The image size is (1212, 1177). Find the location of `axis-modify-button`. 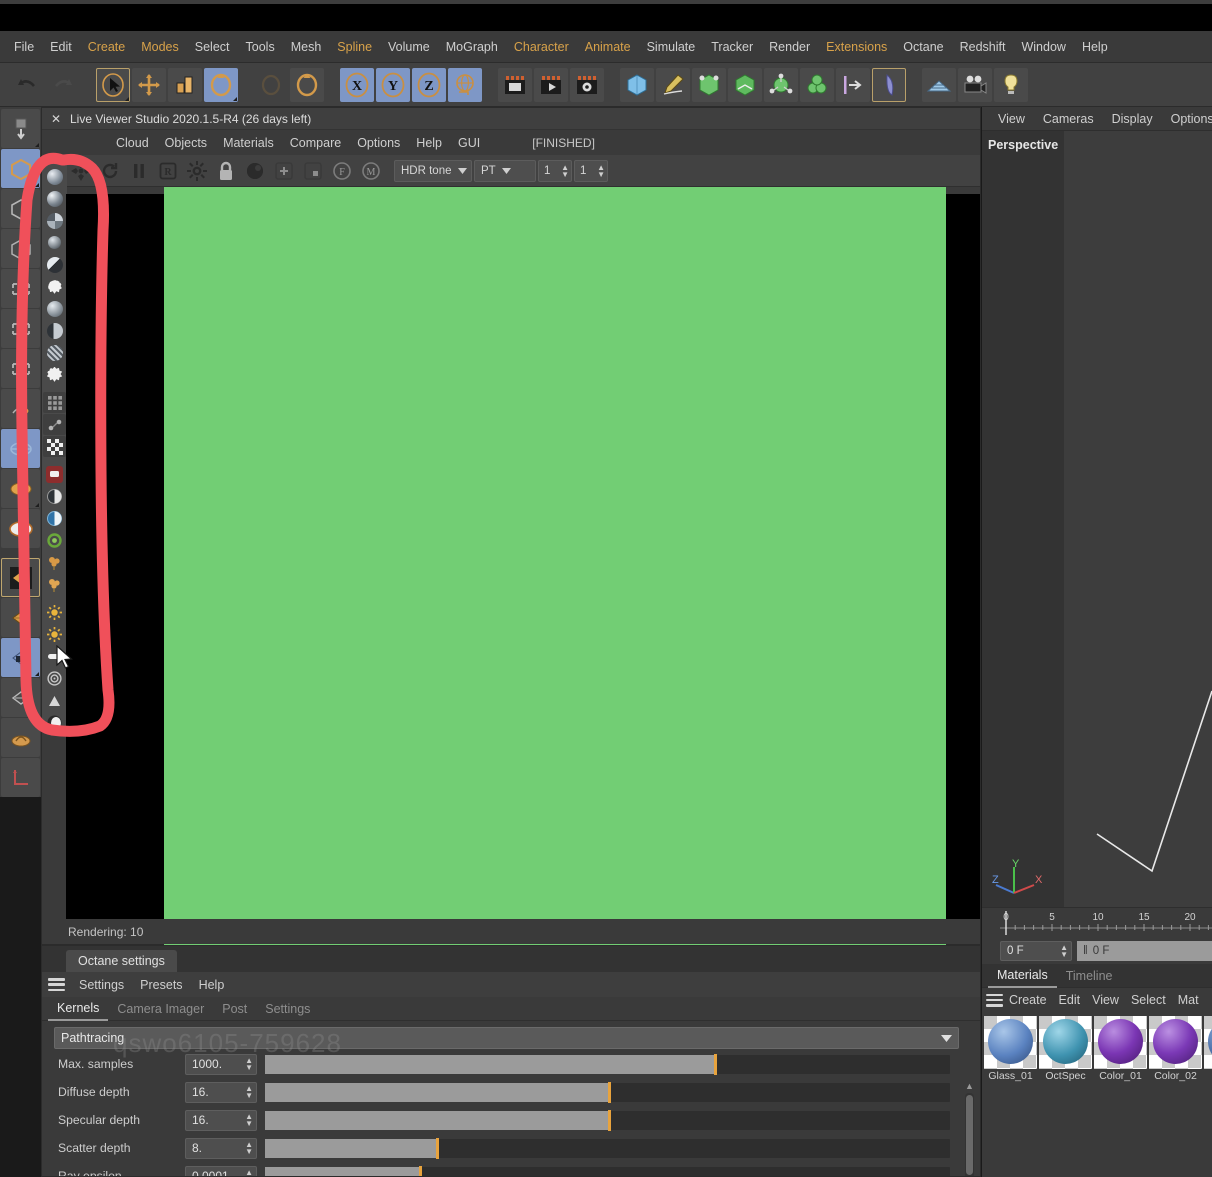

axis-modify-button is located at coordinates (20, 528).